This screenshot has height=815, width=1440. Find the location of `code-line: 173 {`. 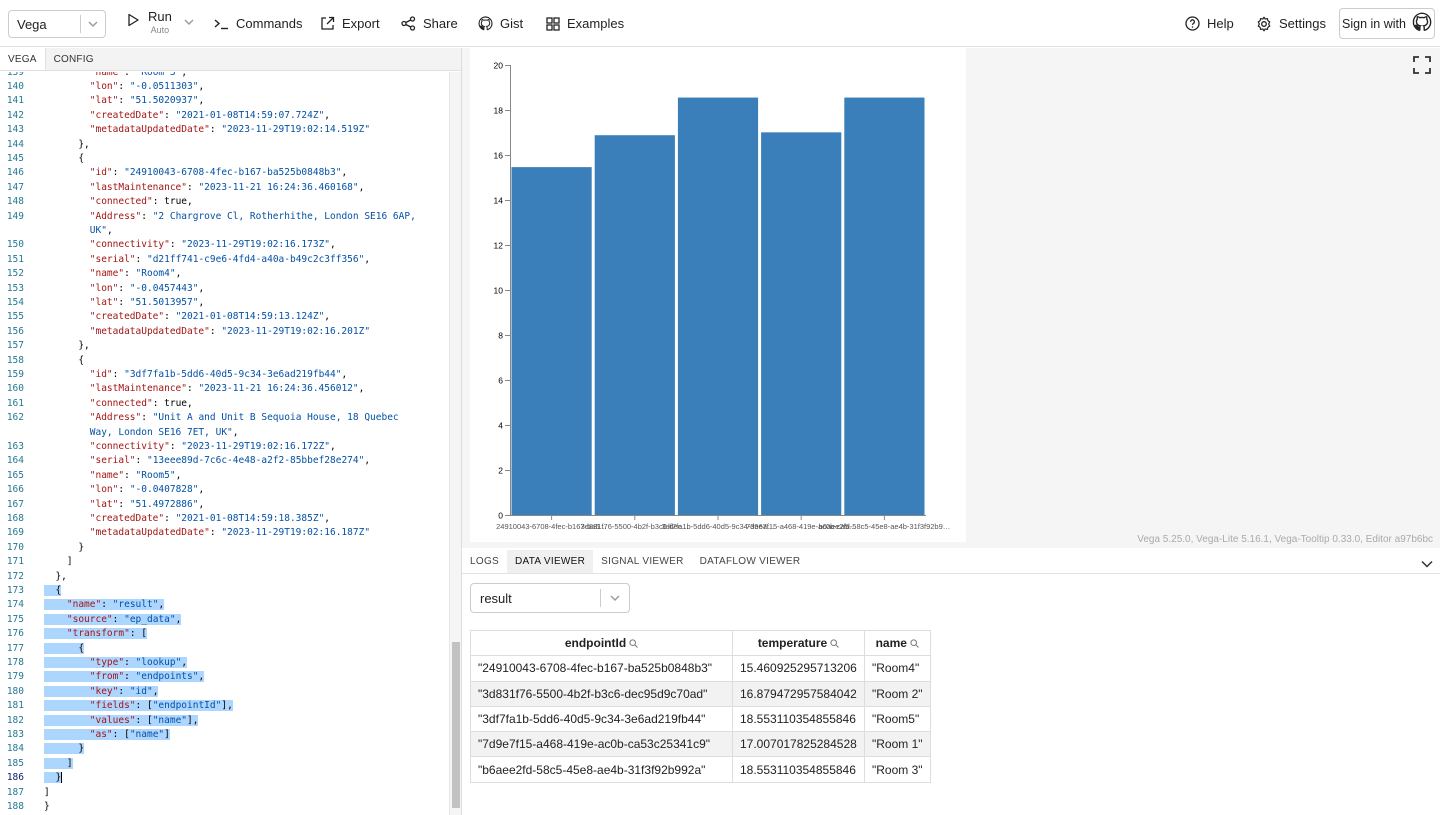

code-line: 173 { is located at coordinates (223, 591).